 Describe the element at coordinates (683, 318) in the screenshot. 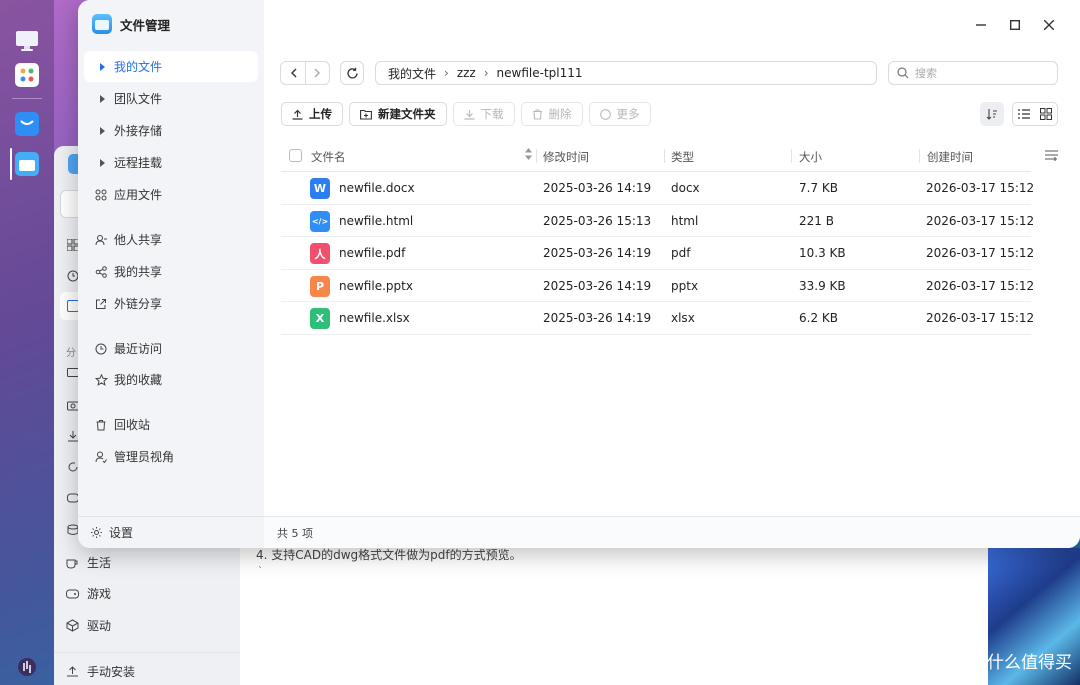

I see `file-type: xlsx` at that location.